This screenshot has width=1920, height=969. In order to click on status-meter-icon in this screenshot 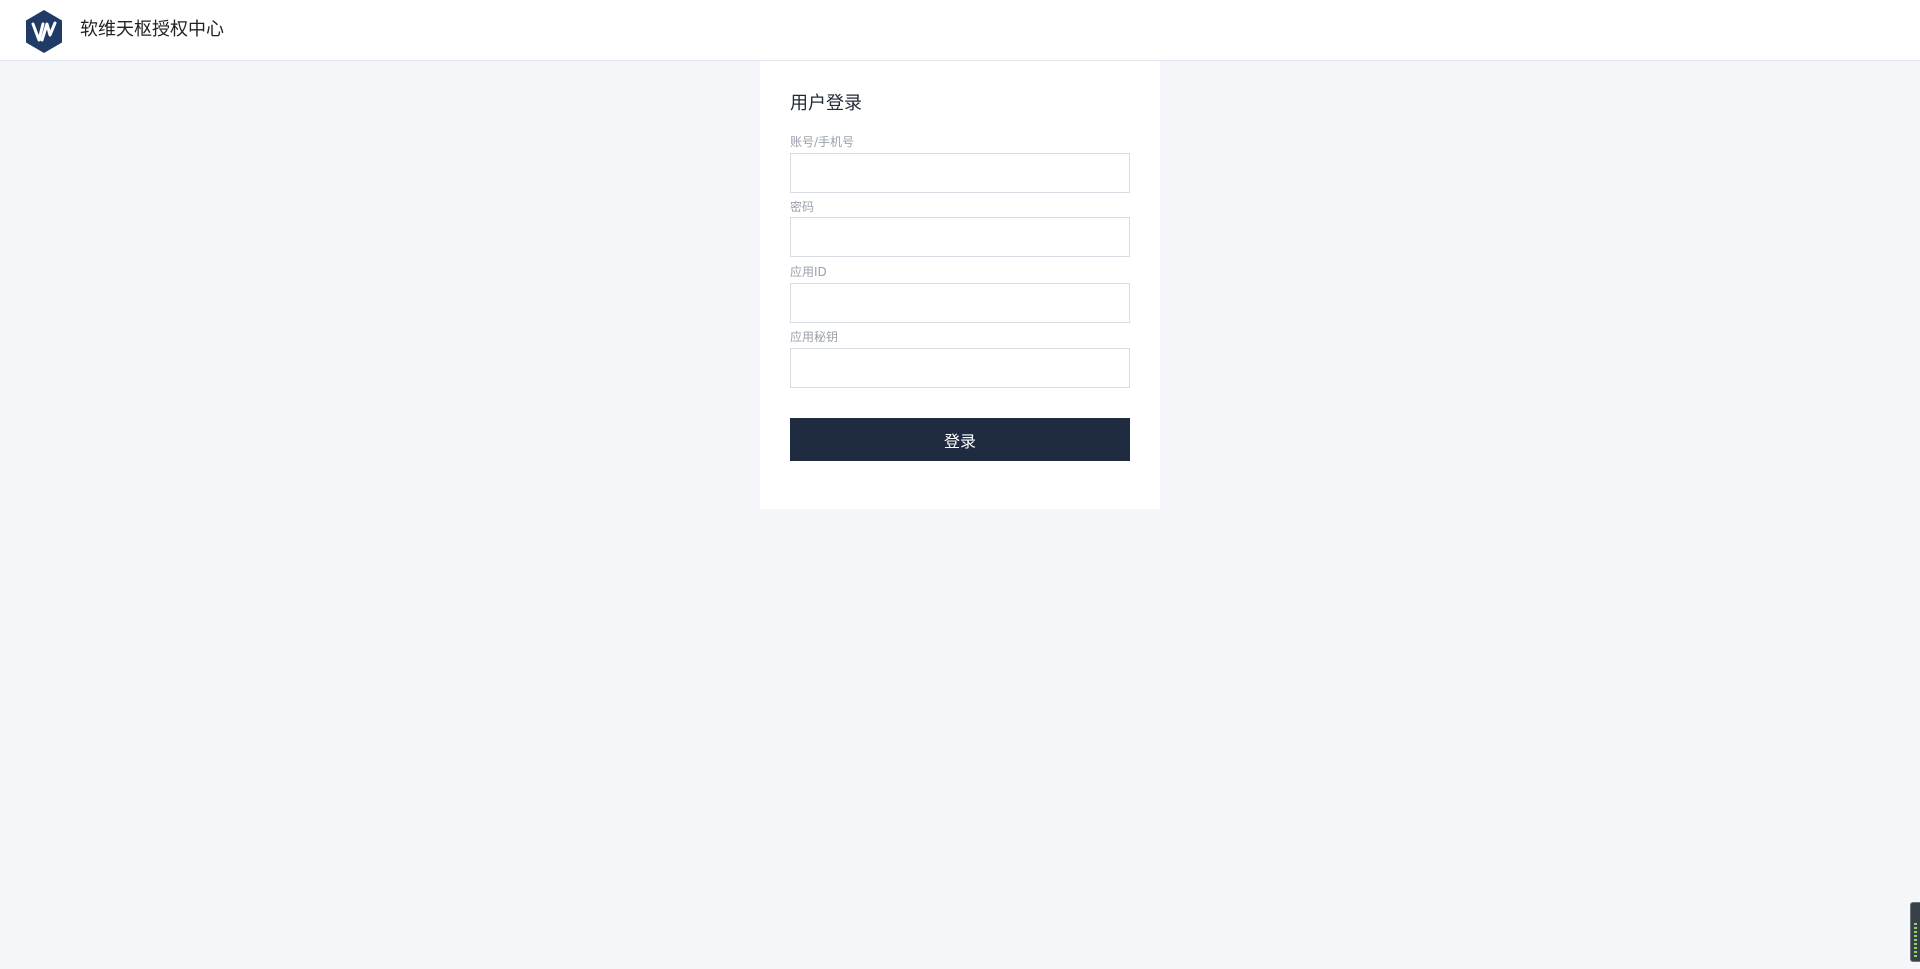, I will do `click(1915, 941)`.